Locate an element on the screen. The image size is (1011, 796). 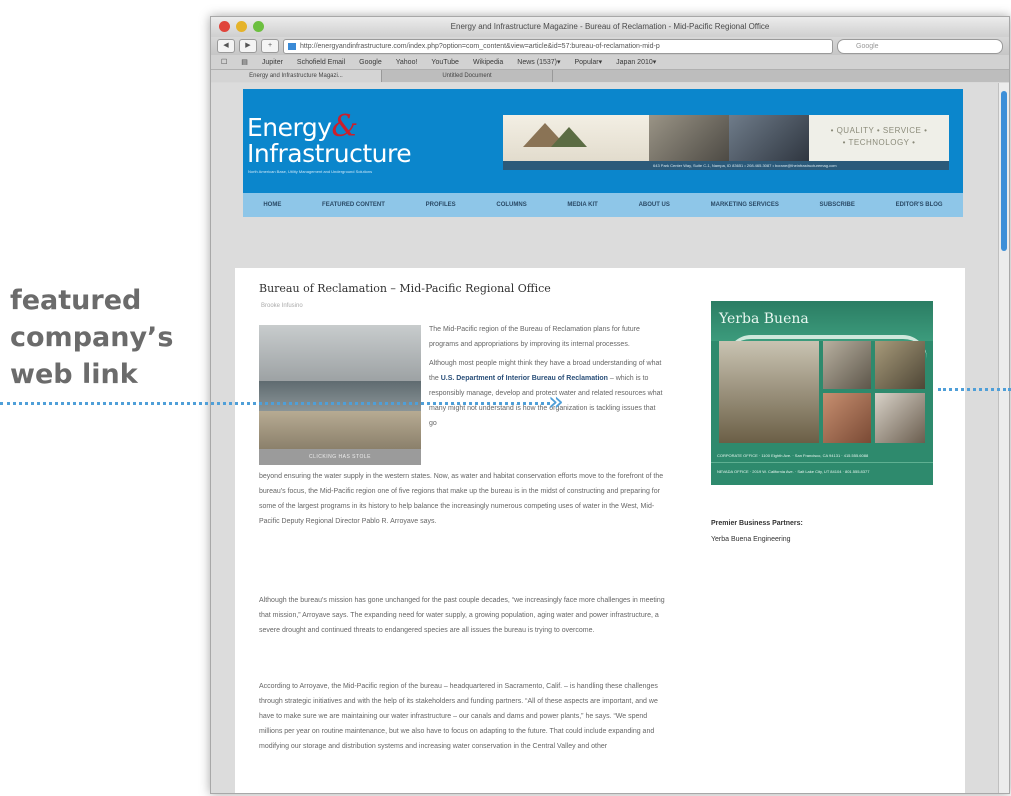
nav-item-media-kit: MEDIA KIT is located at coordinates (582, 205).